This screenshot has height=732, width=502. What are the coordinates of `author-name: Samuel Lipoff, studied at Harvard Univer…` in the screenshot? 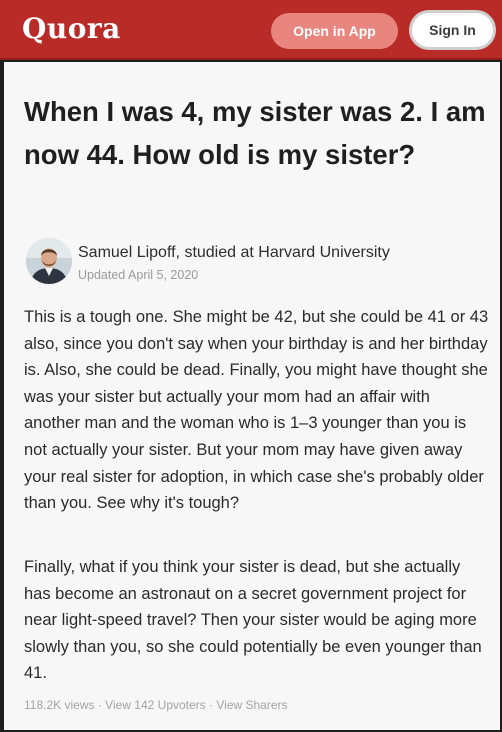 It's located at (234, 253).